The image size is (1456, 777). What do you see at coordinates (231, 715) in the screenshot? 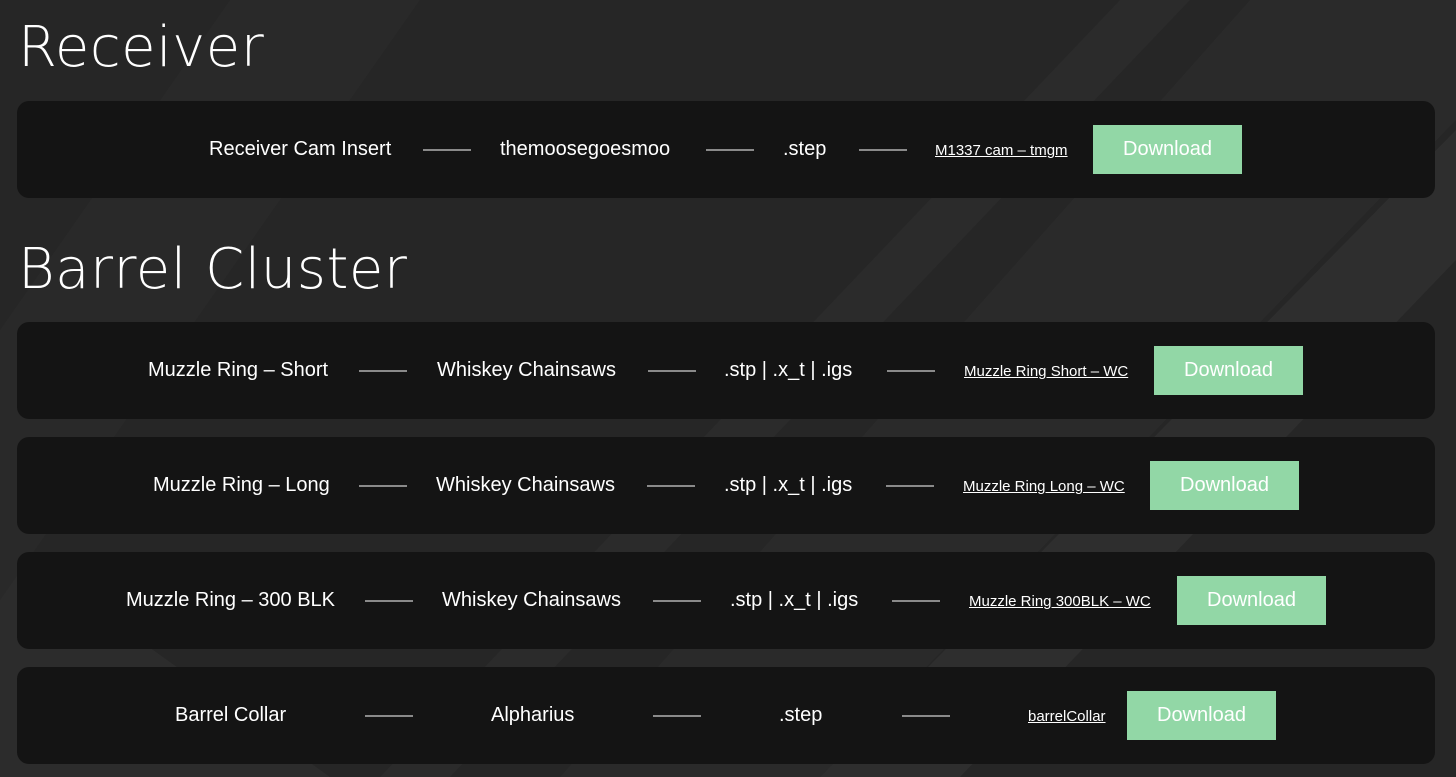
I see `part-name: Barrel Collar` at bounding box center [231, 715].